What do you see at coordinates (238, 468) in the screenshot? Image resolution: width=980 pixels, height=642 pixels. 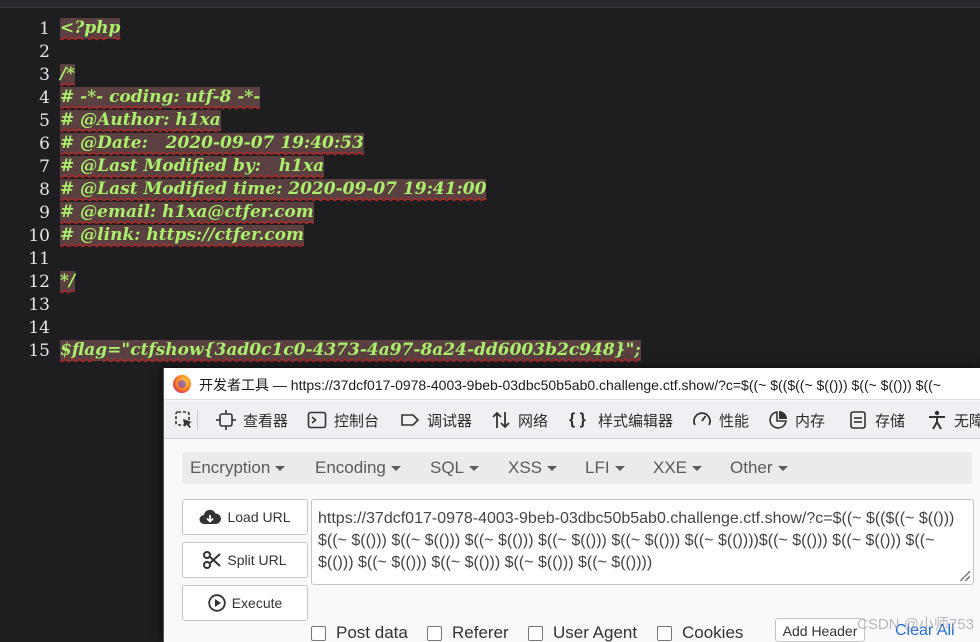 I see `menu-encryption: Encryption` at bounding box center [238, 468].